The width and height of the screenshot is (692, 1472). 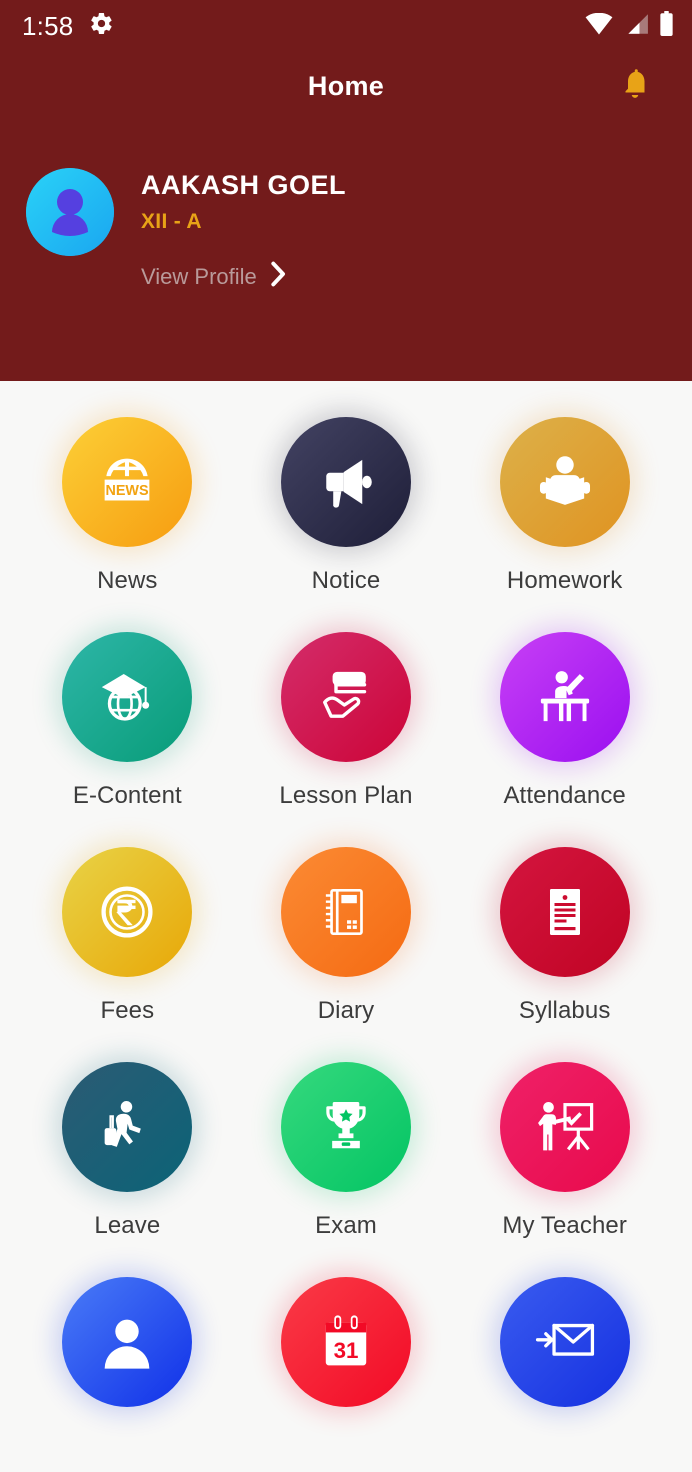 I want to click on calendar-31-icon: 31, so click(x=345, y=1342).